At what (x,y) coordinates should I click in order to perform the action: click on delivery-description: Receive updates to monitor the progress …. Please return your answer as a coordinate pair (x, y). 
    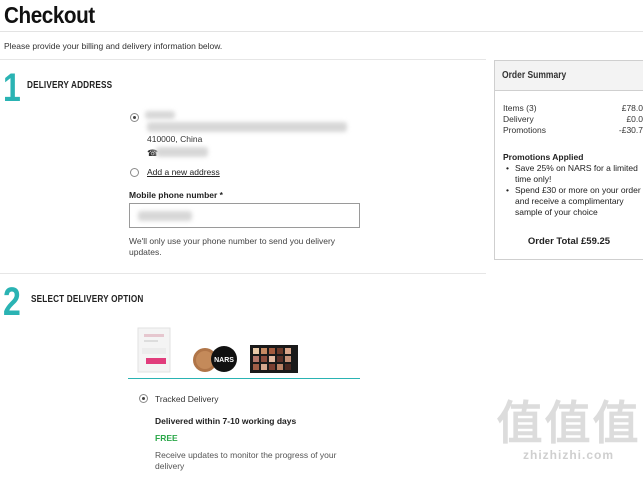
    Looking at the image, I should click on (246, 460).